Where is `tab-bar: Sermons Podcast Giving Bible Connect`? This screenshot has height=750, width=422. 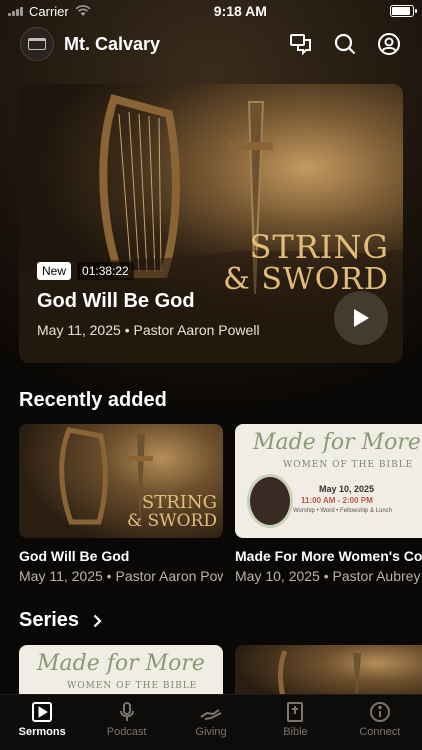 tab-bar: Sermons Podcast Giving Bible Connect is located at coordinates (211, 722).